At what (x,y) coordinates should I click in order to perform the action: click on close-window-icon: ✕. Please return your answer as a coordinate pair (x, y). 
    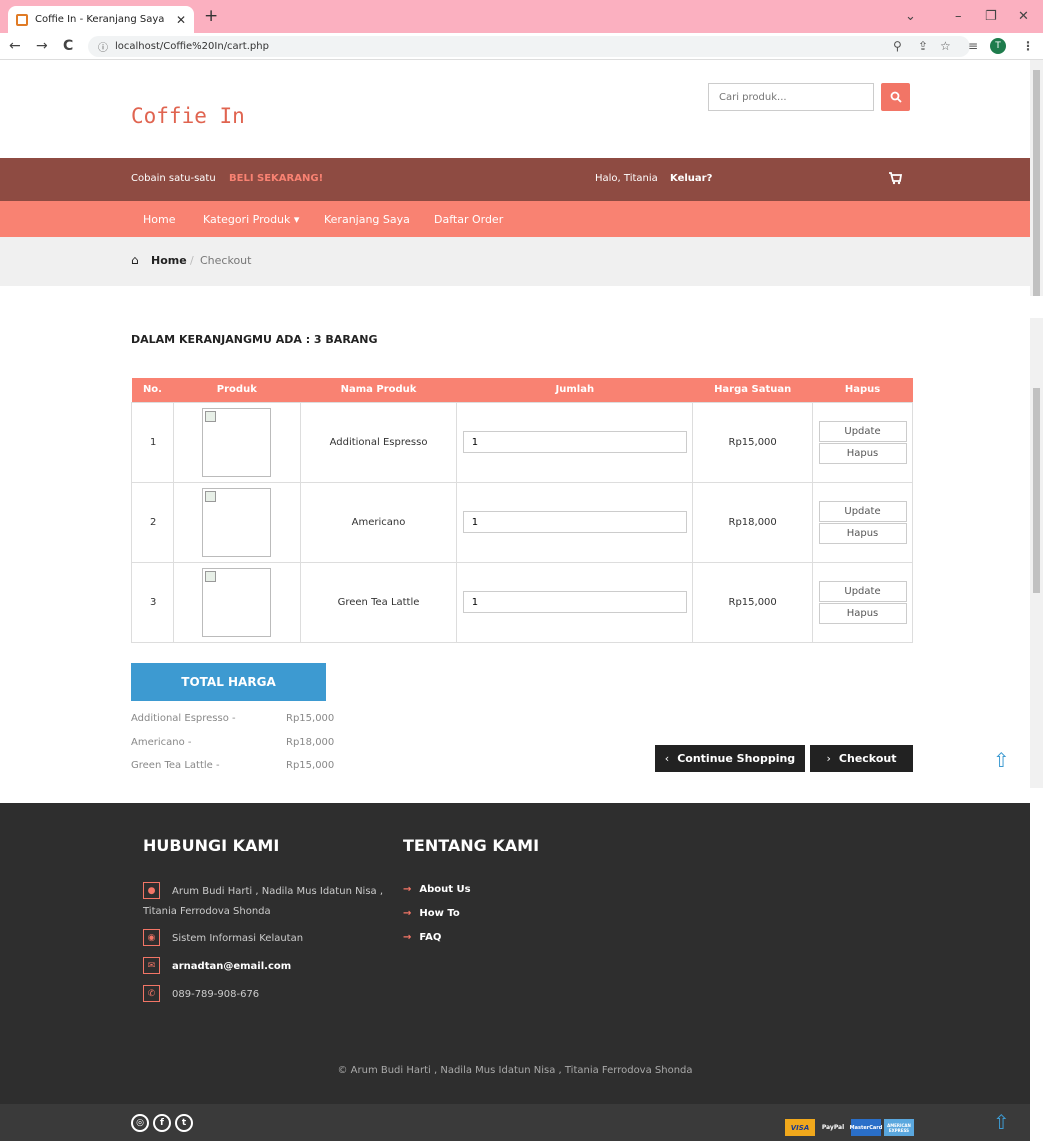
    Looking at the image, I should click on (1023, 16).